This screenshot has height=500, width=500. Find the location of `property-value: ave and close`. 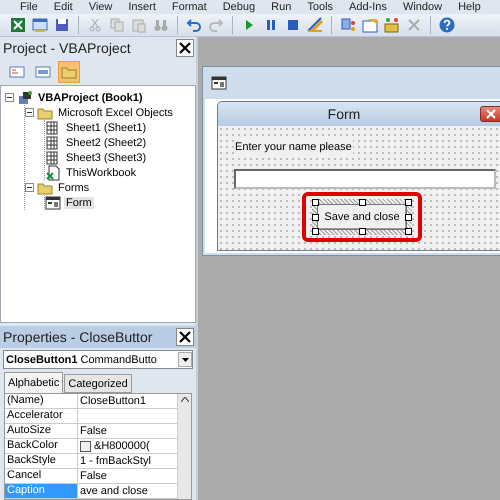

property-value: ave and close is located at coordinates (114, 491).